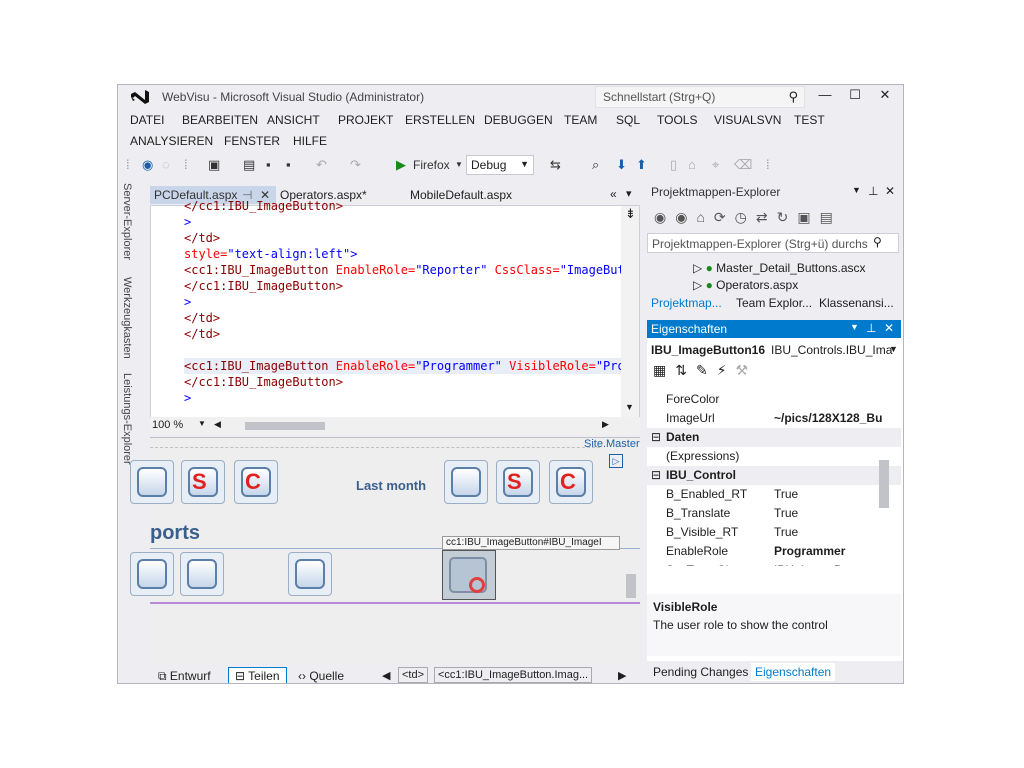 Image resolution: width=1024 pixels, height=768 pixels. Describe the element at coordinates (715, 165) in the screenshot. I see `breakpoint-icon: ⌖` at that location.